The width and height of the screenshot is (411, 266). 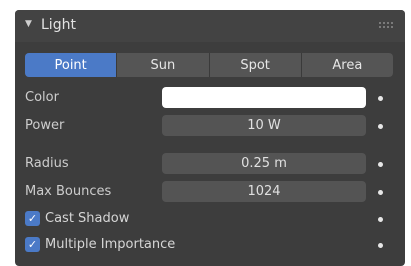 What do you see at coordinates (58, 25) in the screenshot?
I see `panel-title: Light` at bounding box center [58, 25].